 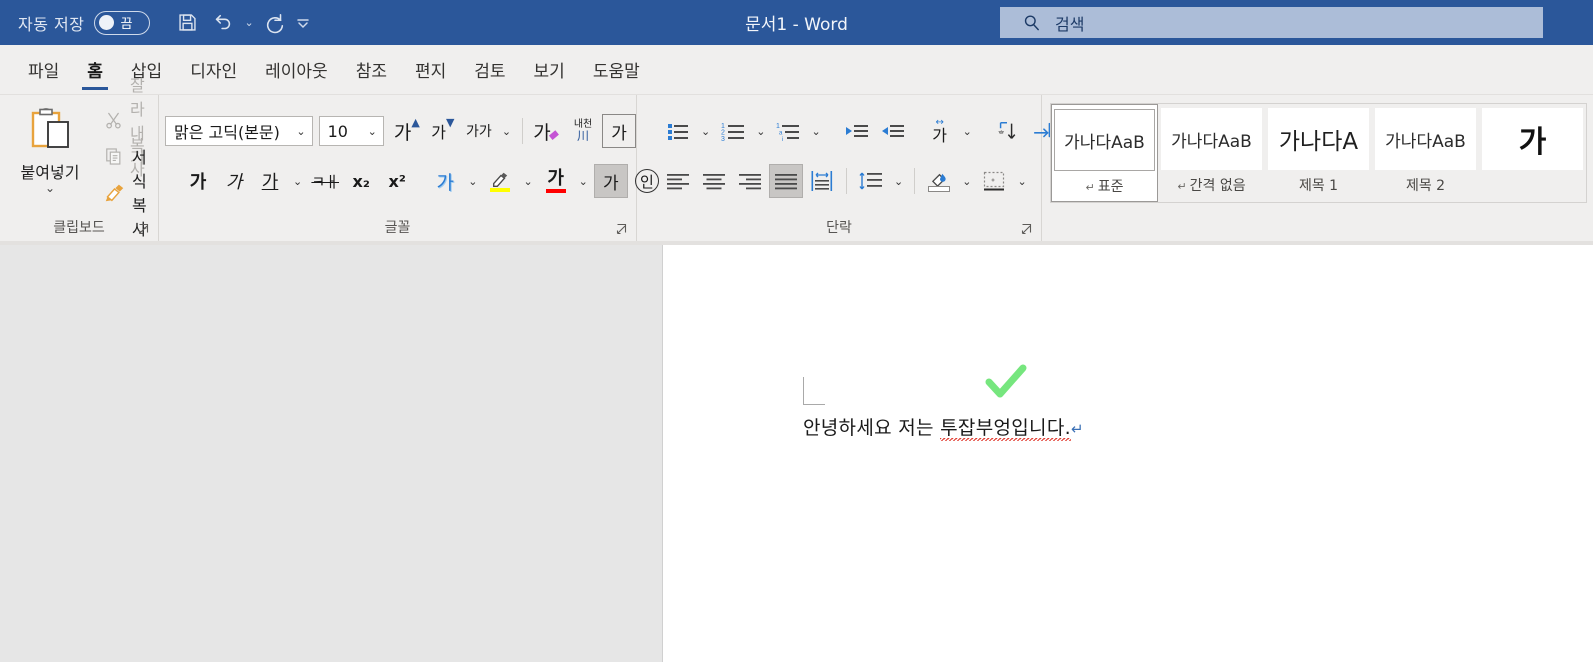 What do you see at coordinates (733, 131) in the screenshot?
I see `numbering-button: 1 2 3` at bounding box center [733, 131].